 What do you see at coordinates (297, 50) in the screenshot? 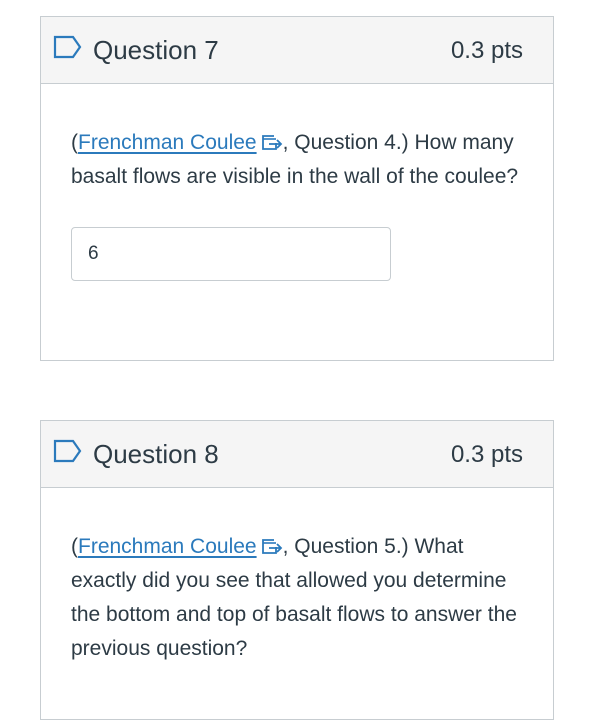
I see `question-header: Question 7 0.3 pts` at bounding box center [297, 50].